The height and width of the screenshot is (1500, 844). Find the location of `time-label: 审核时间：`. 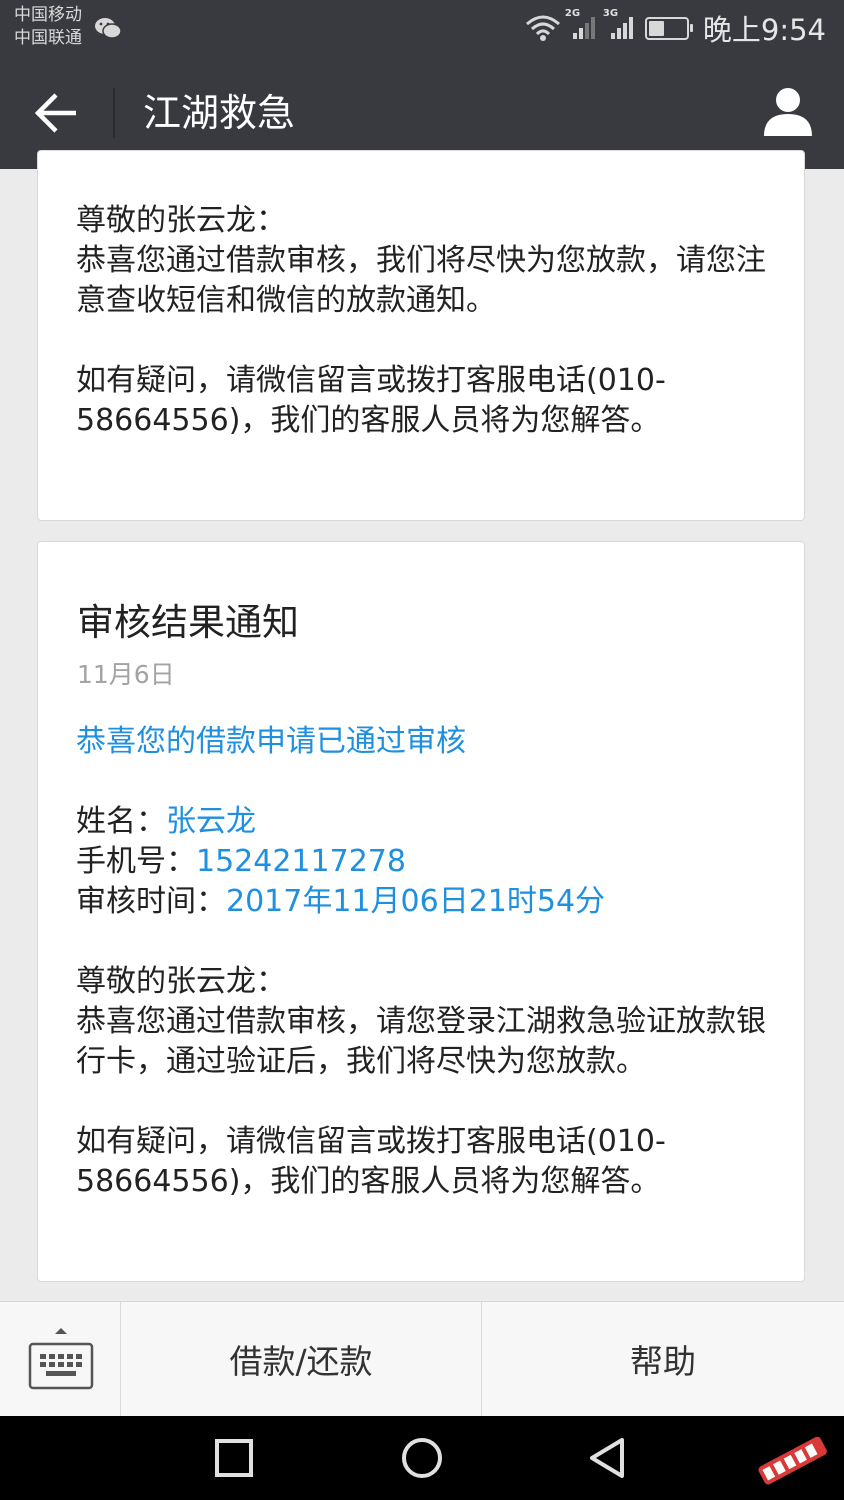

time-label: 审核时间： is located at coordinates (151, 901).